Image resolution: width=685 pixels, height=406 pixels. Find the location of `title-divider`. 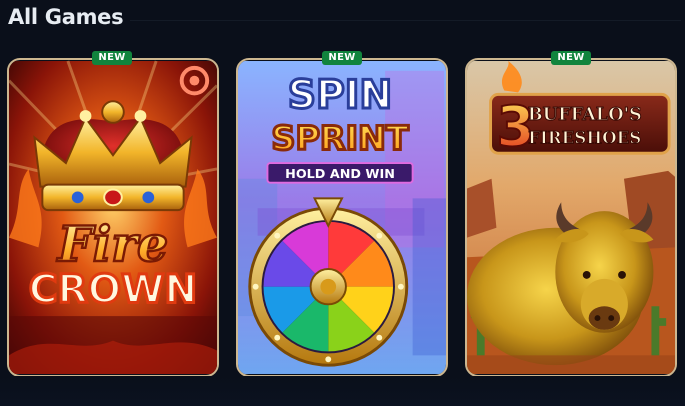

title-divider is located at coordinates (405, 20).